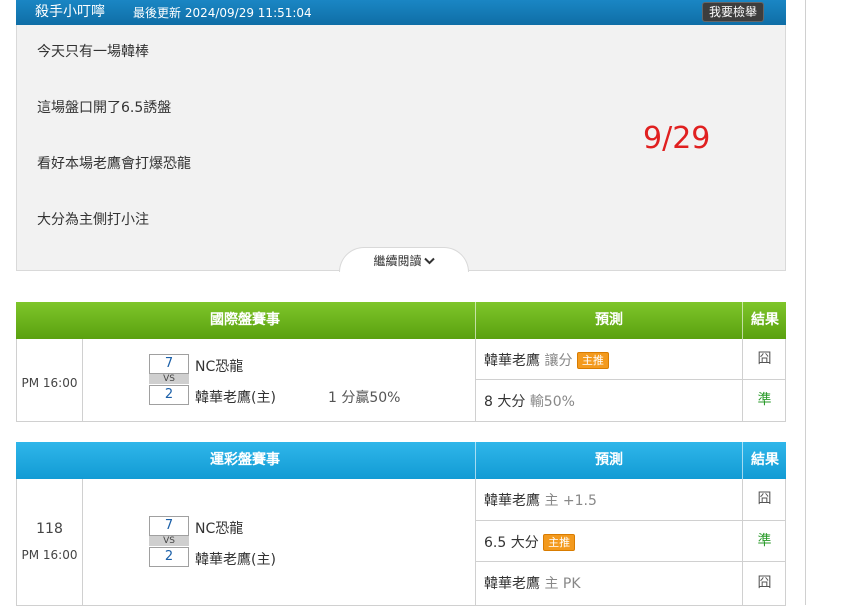 This screenshot has height=606, width=865. I want to click on read-more-button: 繼續閱讀, so click(404, 259).